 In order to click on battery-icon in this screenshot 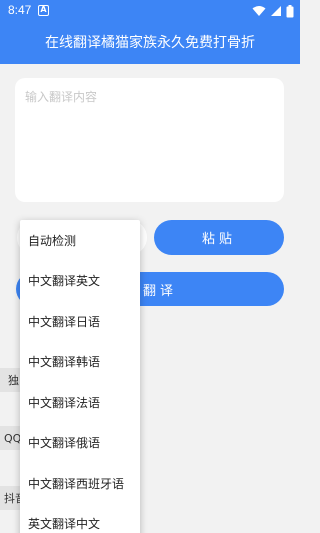, I will do `click(290, 10)`.